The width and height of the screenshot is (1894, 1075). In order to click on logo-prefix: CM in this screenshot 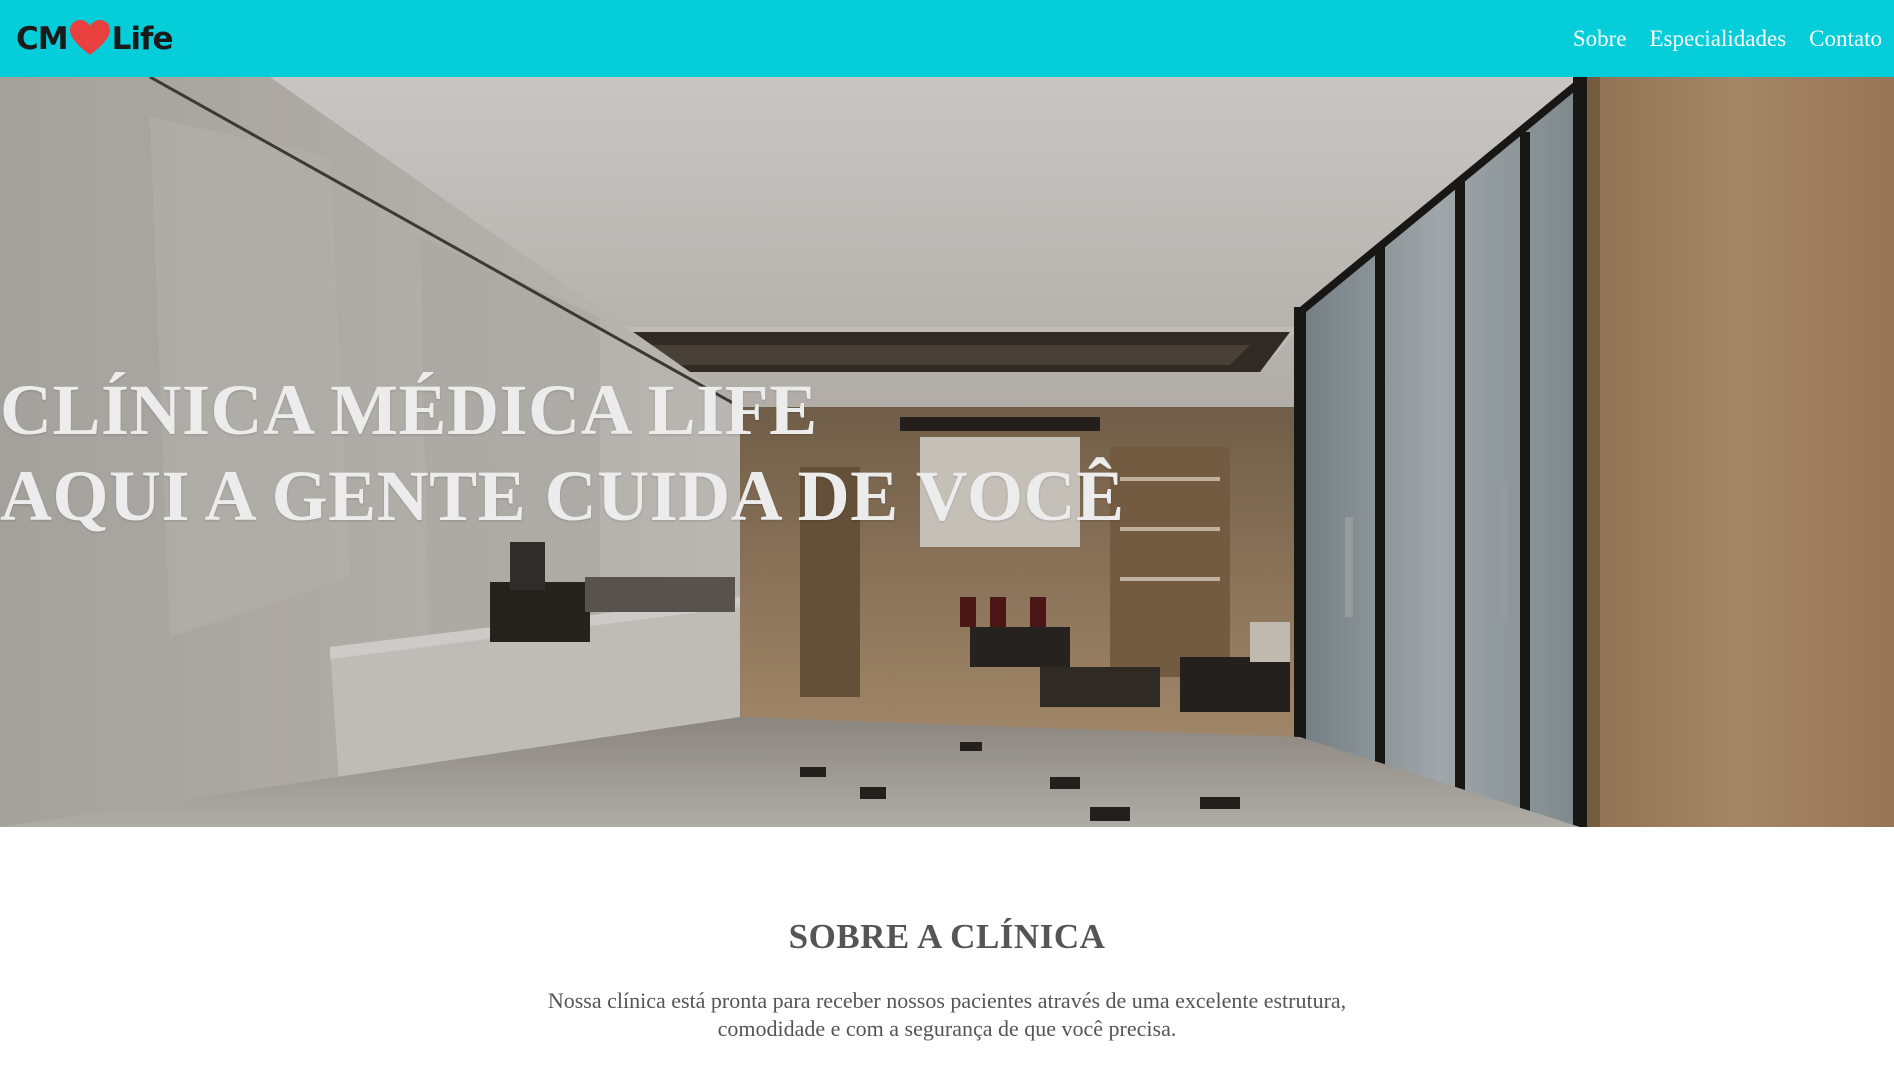, I will do `click(42, 38)`.